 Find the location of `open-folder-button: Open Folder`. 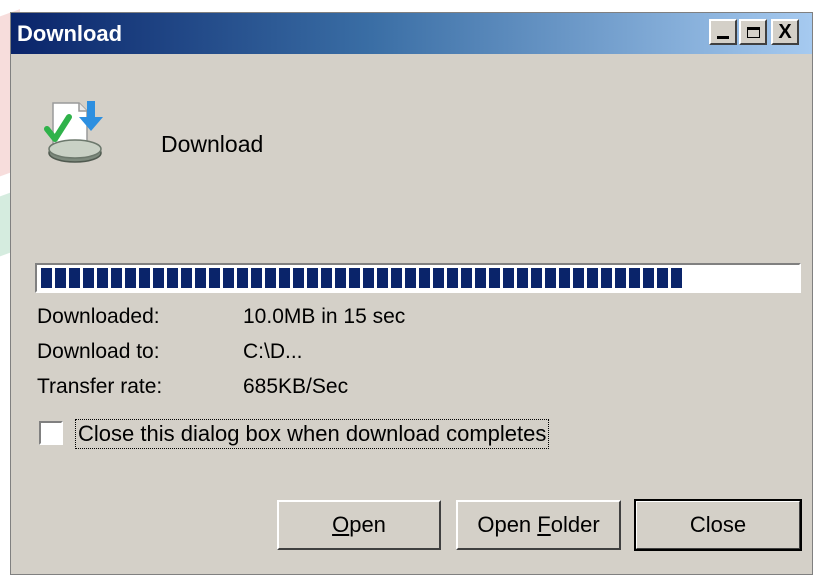

open-folder-button: Open Folder is located at coordinates (538, 525).